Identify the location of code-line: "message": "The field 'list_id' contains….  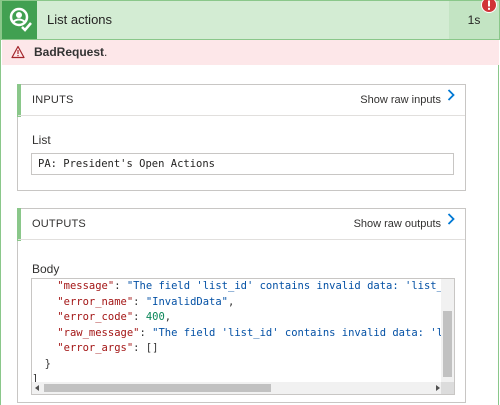
(237, 287).